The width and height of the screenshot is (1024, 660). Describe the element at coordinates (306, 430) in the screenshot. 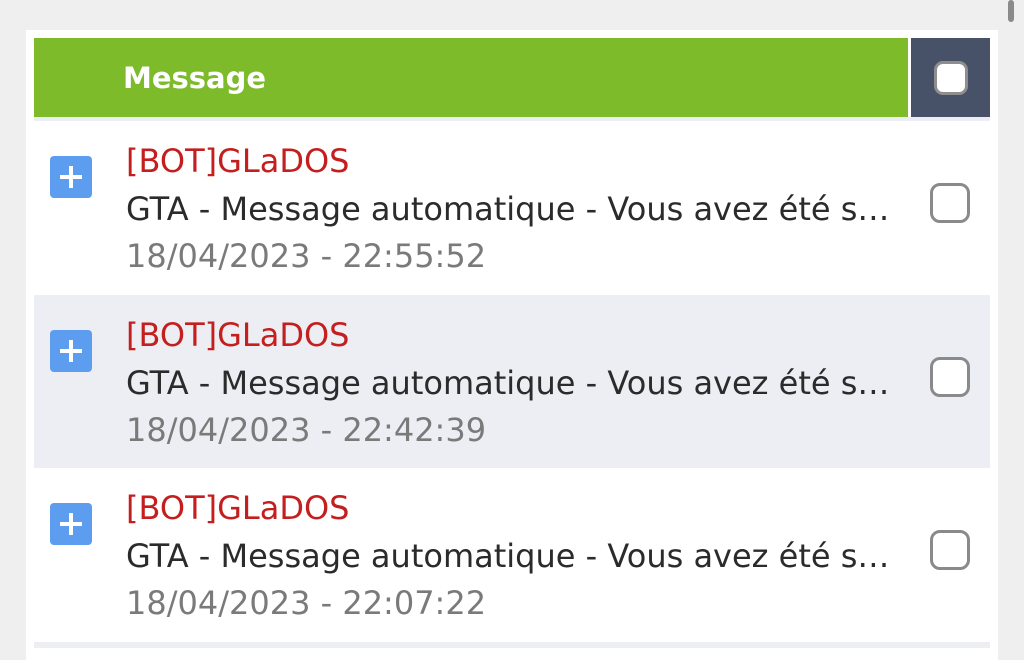

I see `message-timestamp: 18/04/2023 - 22:42:39` at that location.